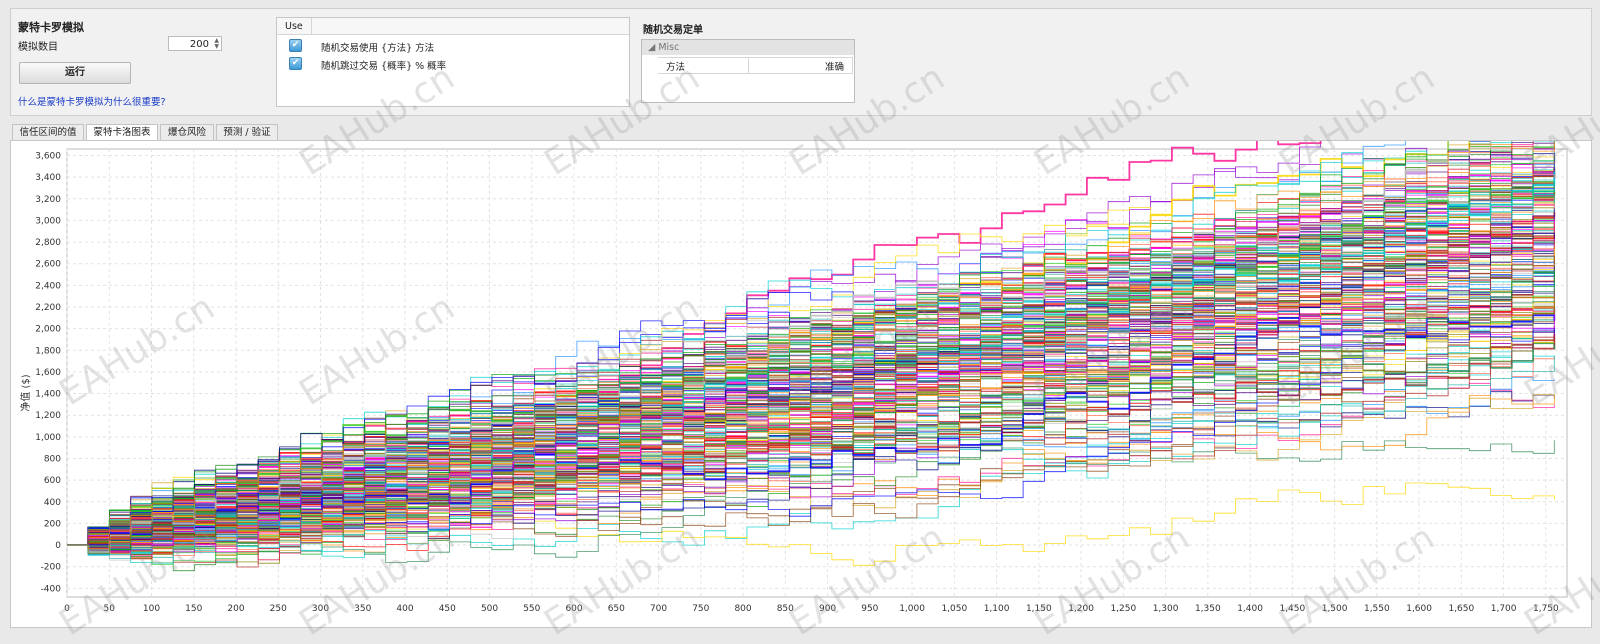 Image resolution: width=1600 pixels, height=644 pixels. What do you see at coordinates (912, 609) in the screenshot?
I see `x-tick-label: 1,000` at bounding box center [912, 609].